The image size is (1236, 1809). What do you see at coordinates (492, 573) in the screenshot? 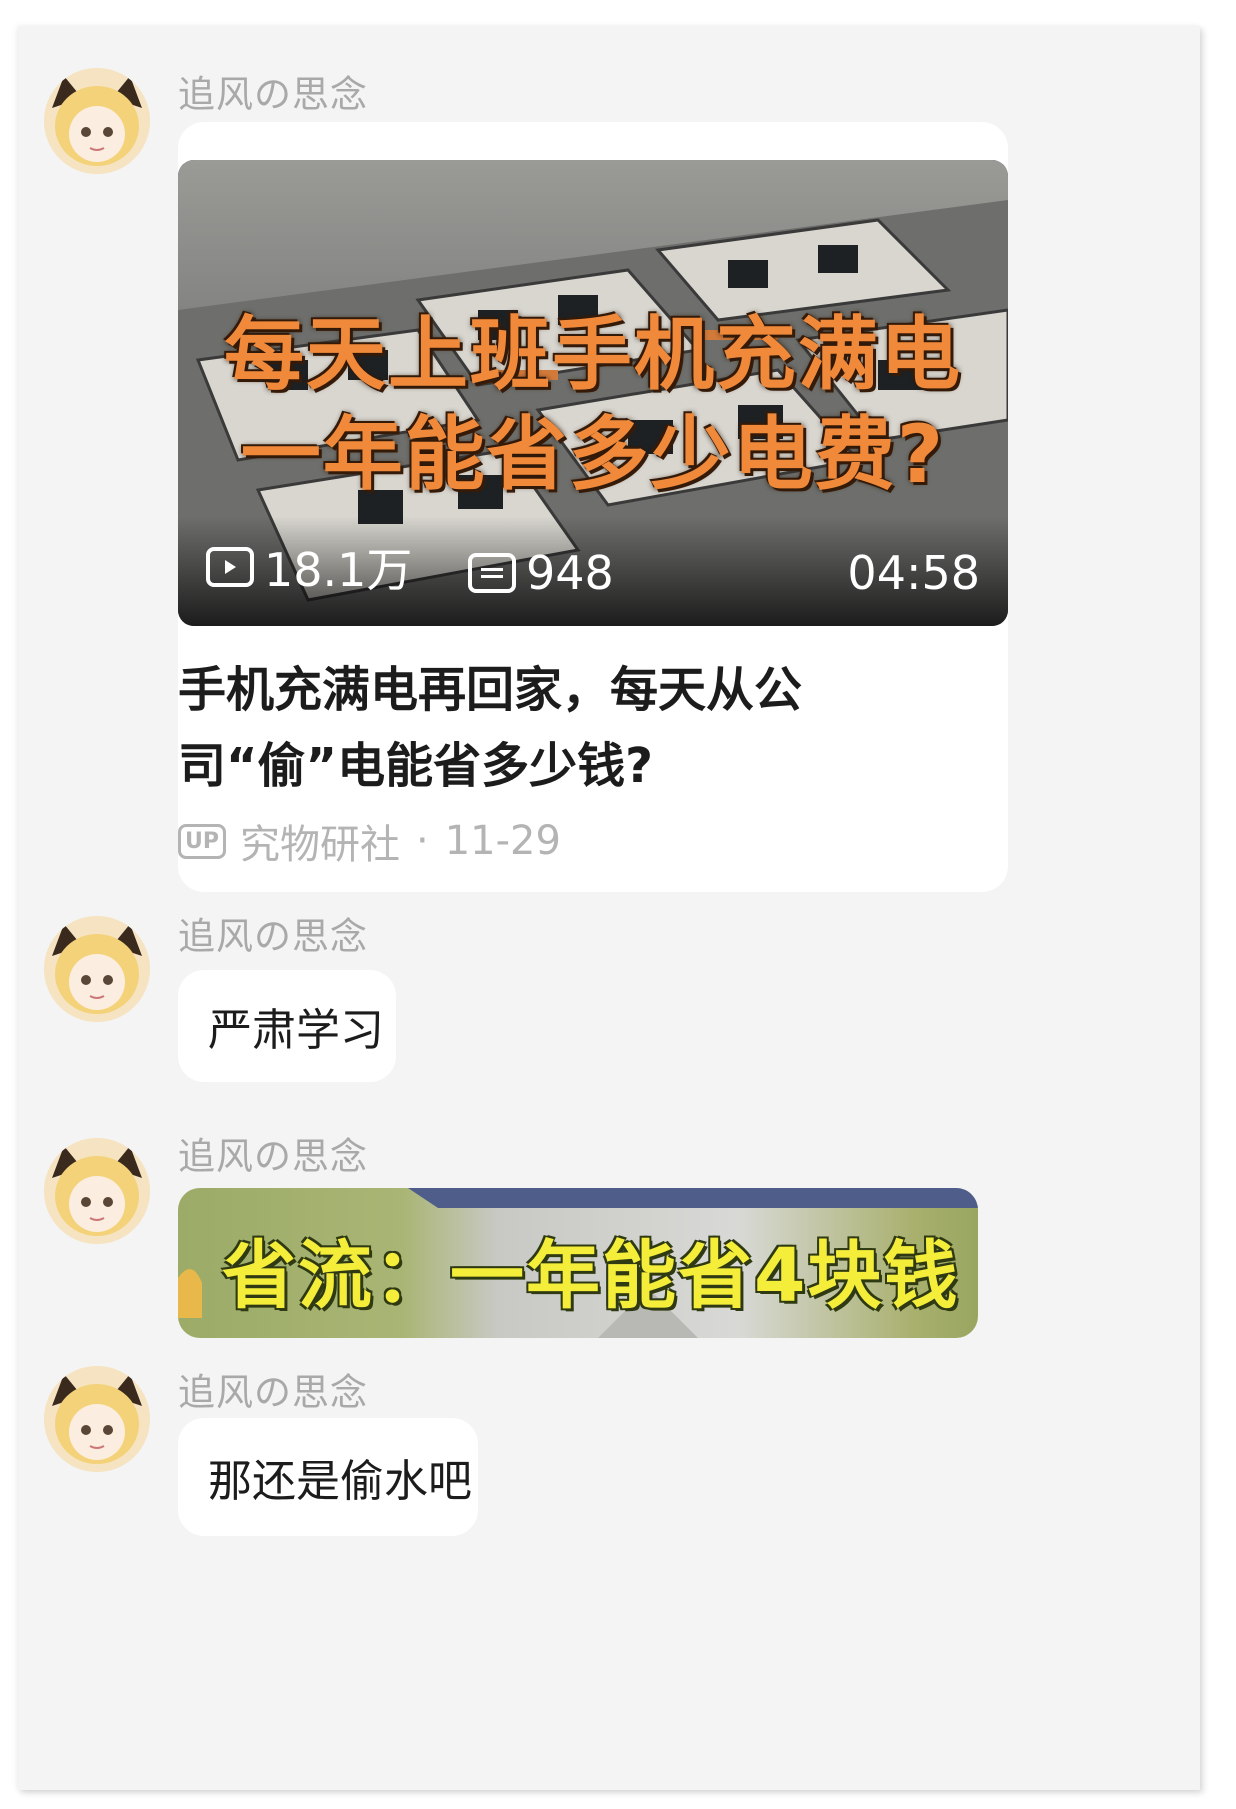
I see `danmaku-icon` at bounding box center [492, 573].